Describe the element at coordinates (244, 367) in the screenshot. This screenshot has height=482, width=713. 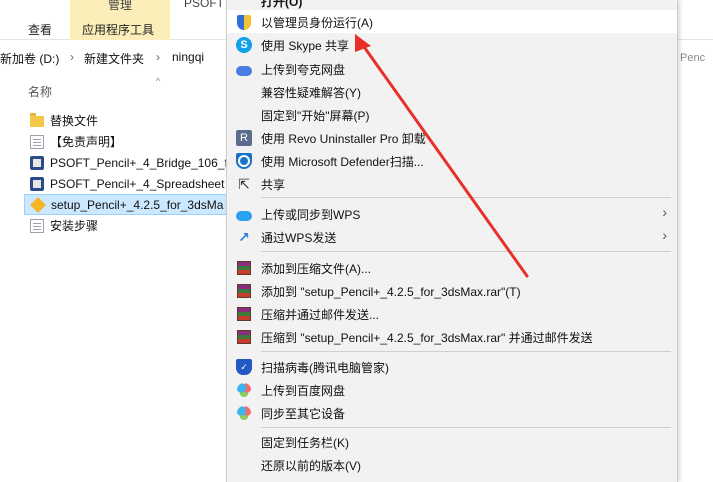
I see `tencent-shield-icon: ✓` at that location.